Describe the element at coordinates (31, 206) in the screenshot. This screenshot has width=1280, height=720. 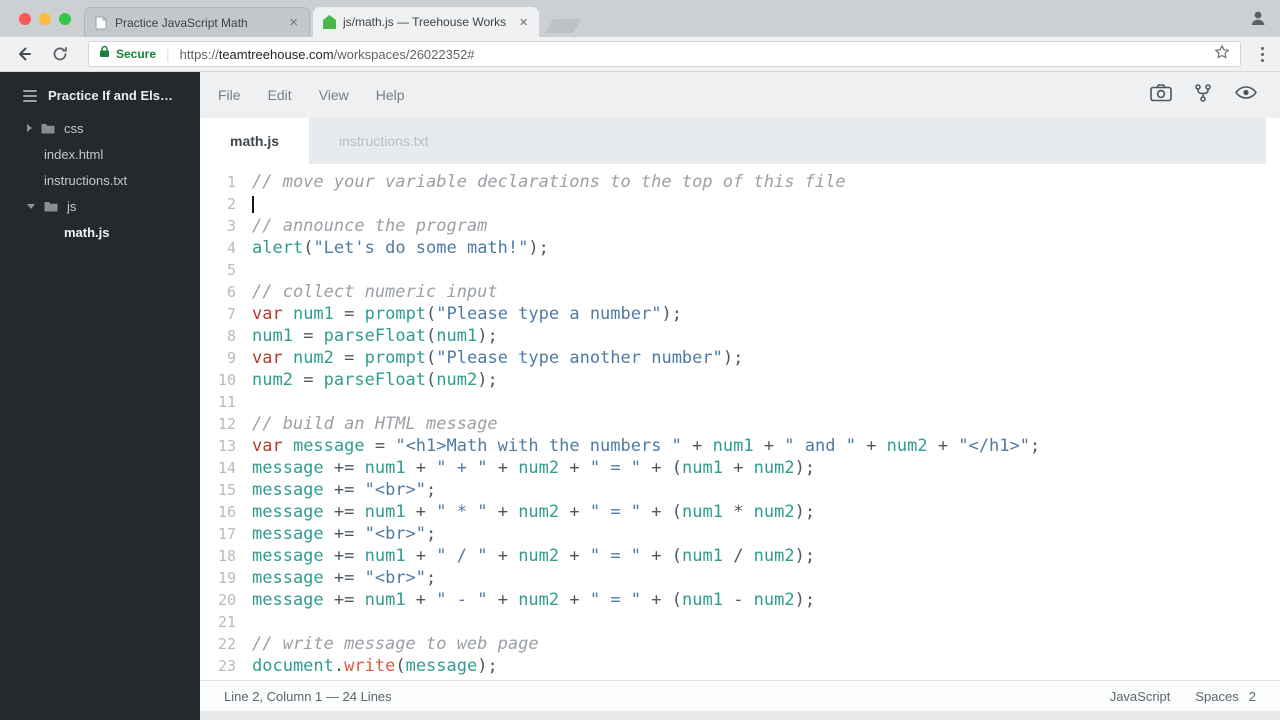
I see `chevron-down-icon` at that location.